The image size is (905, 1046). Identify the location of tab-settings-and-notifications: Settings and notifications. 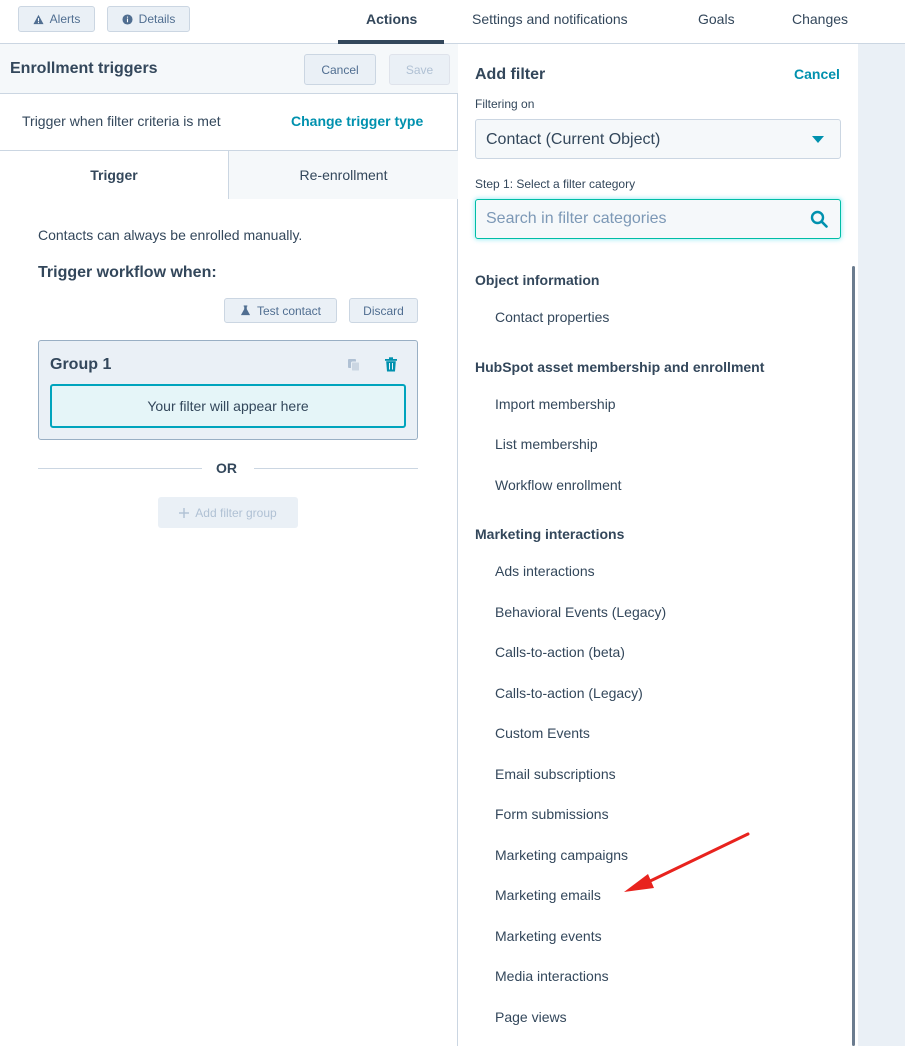
(550, 19).